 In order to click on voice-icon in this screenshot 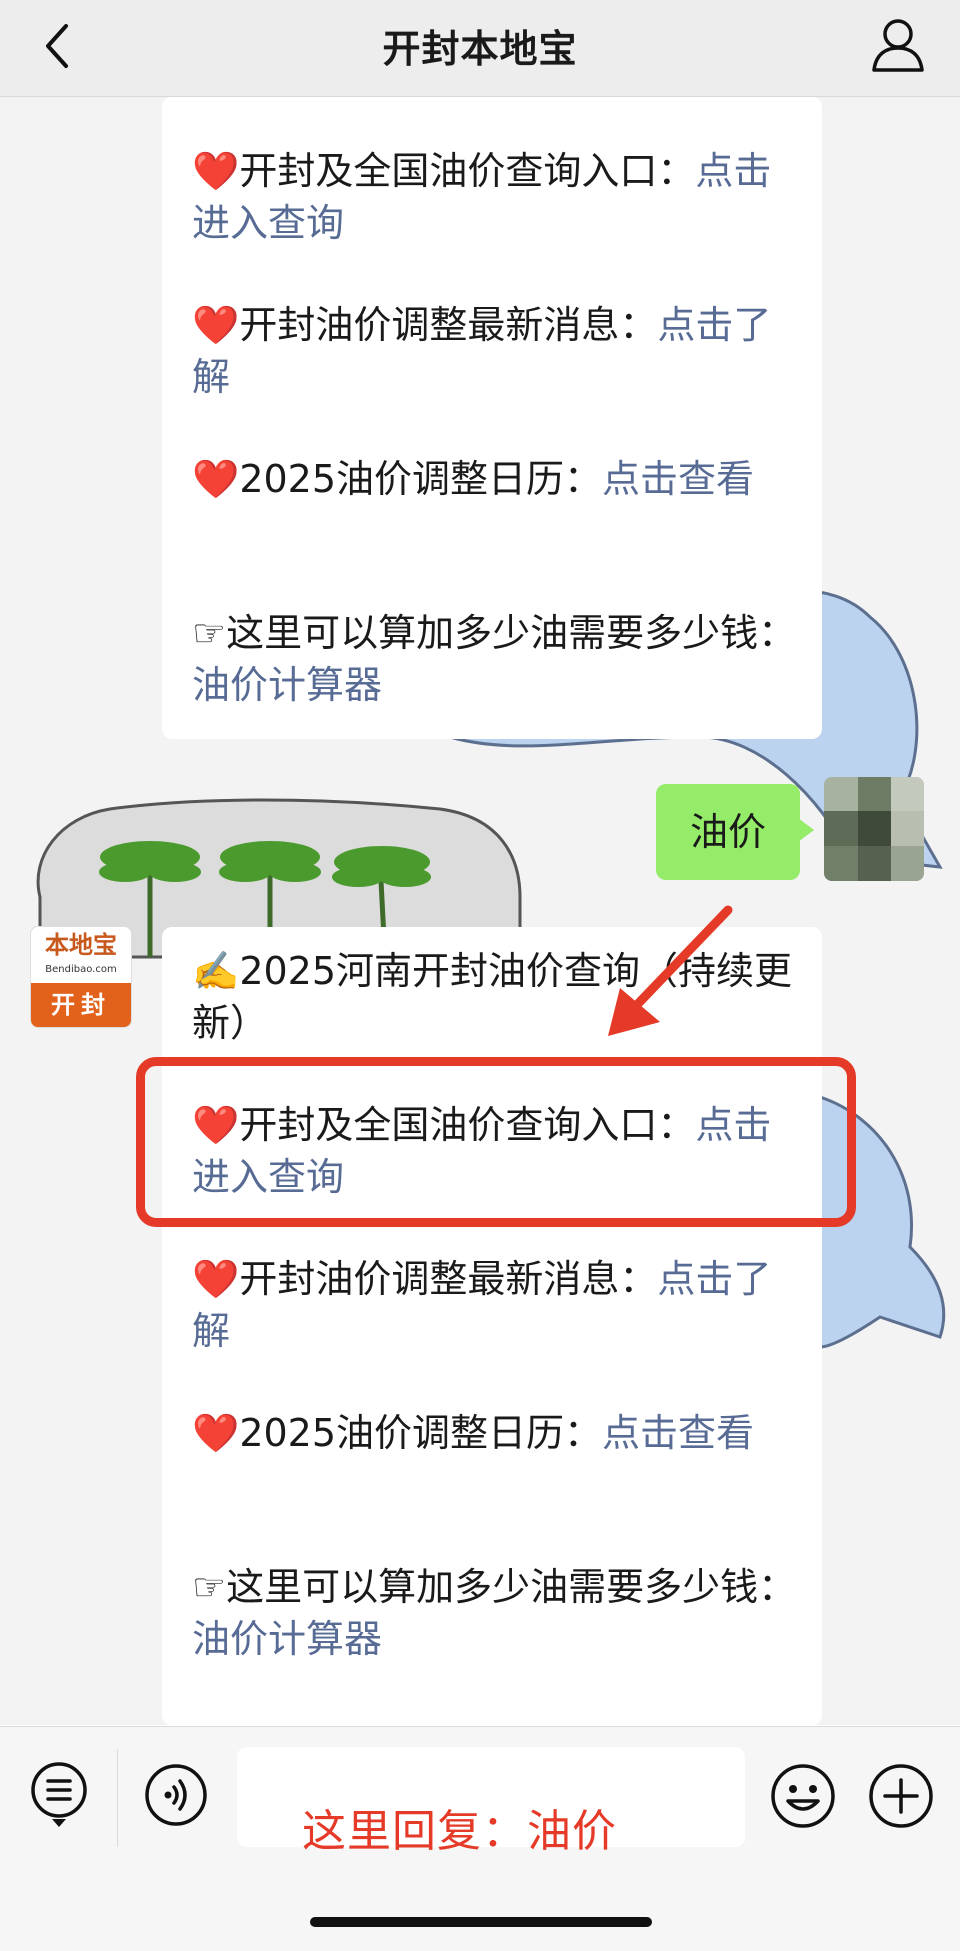, I will do `click(176, 1797)`.